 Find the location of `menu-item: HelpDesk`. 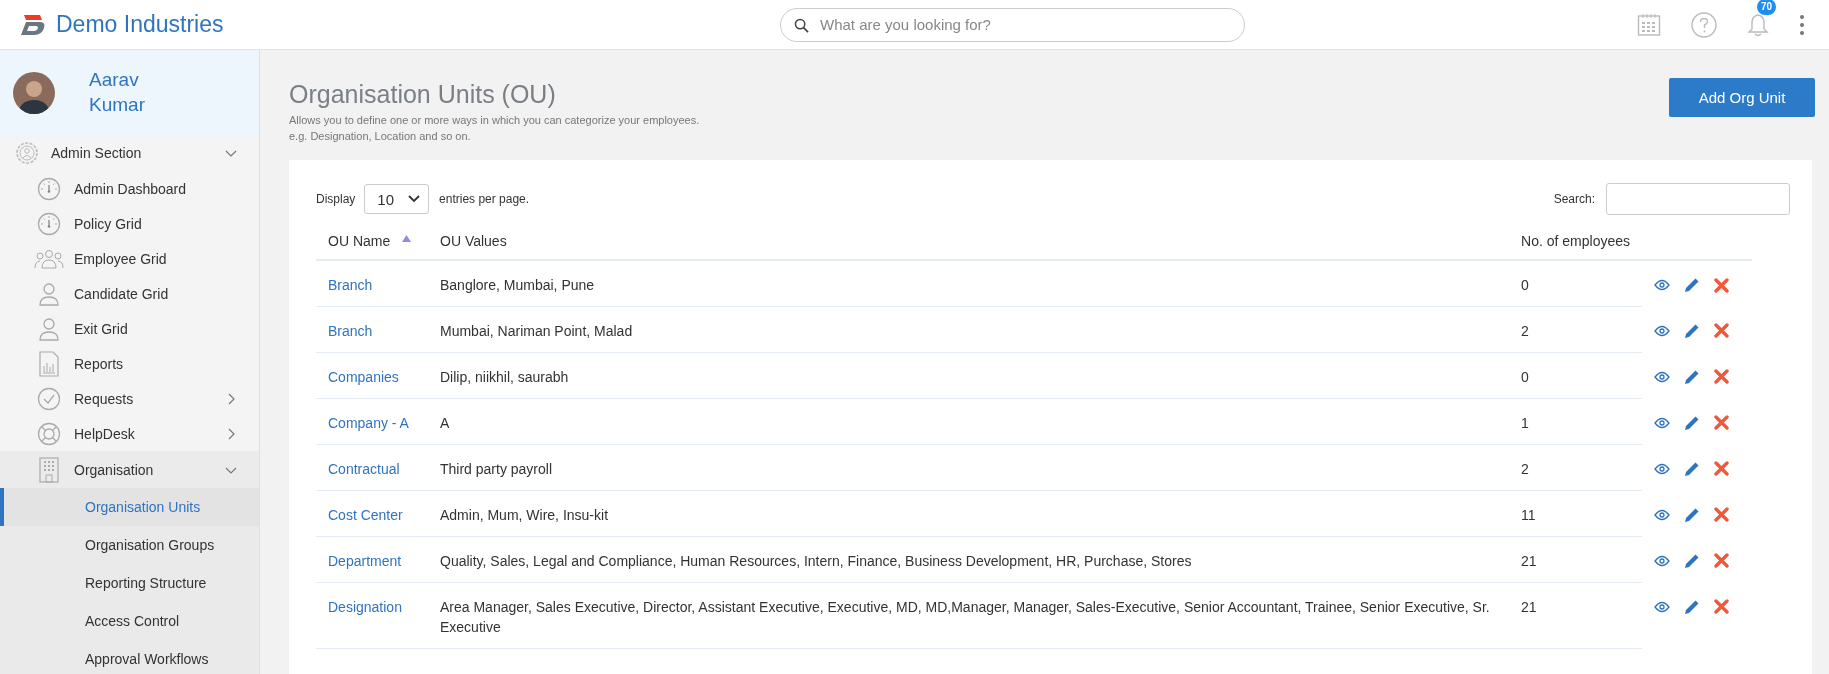

menu-item: HelpDesk is located at coordinates (129, 433).